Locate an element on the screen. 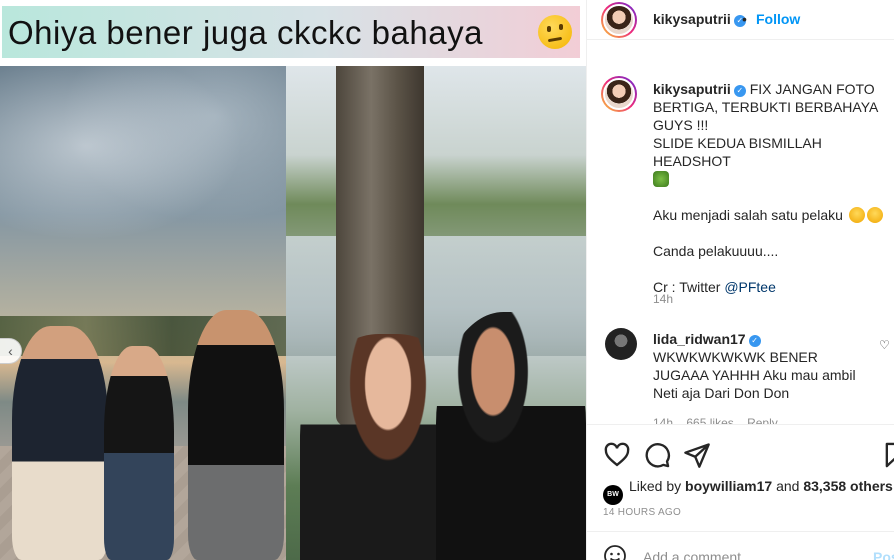 This screenshot has width=894, height=560. person-middle is located at coordinates (139, 453).